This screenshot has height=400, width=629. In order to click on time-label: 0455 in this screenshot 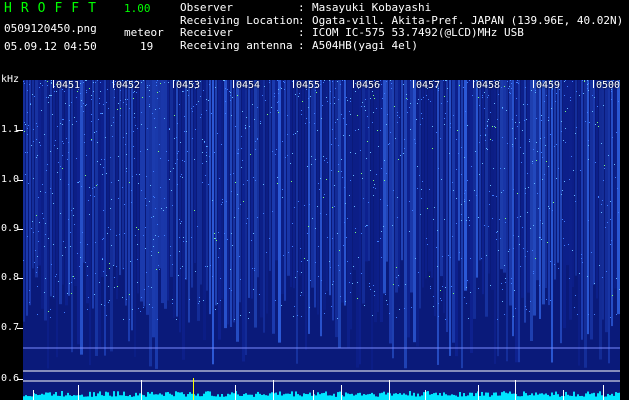, I will do `click(308, 85)`.